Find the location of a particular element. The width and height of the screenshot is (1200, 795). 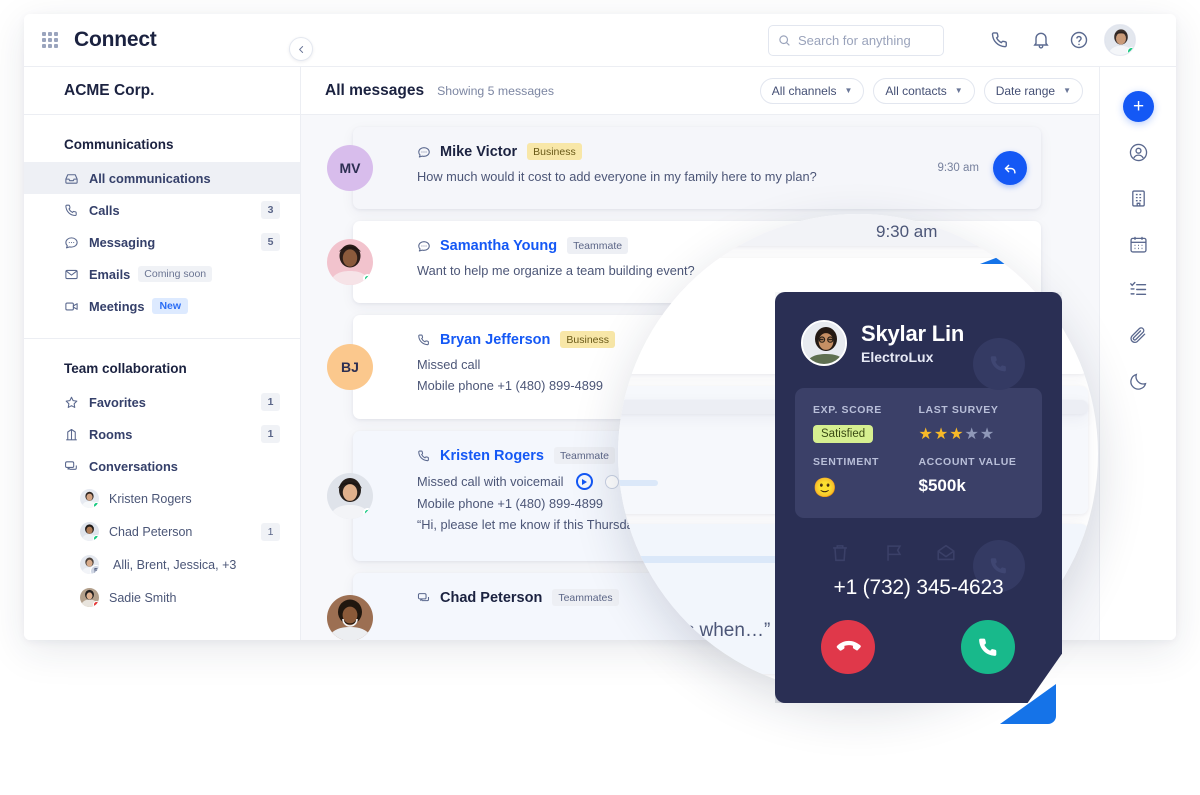

sidebar-item-emails: Emails Coming soon is located at coordinates (162, 274).